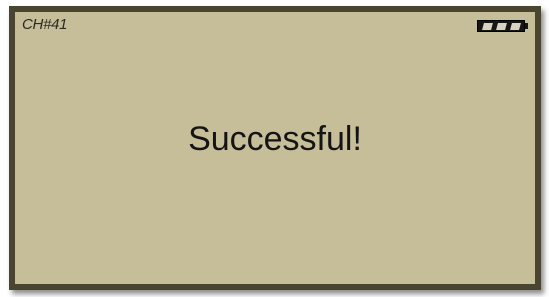 Image resolution: width=549 pixels, height=297 pixels. What do you see at coordinates (45, 24) in the screenshot?
I see `channel-label: CH#41` at bounding box center [45, 24].